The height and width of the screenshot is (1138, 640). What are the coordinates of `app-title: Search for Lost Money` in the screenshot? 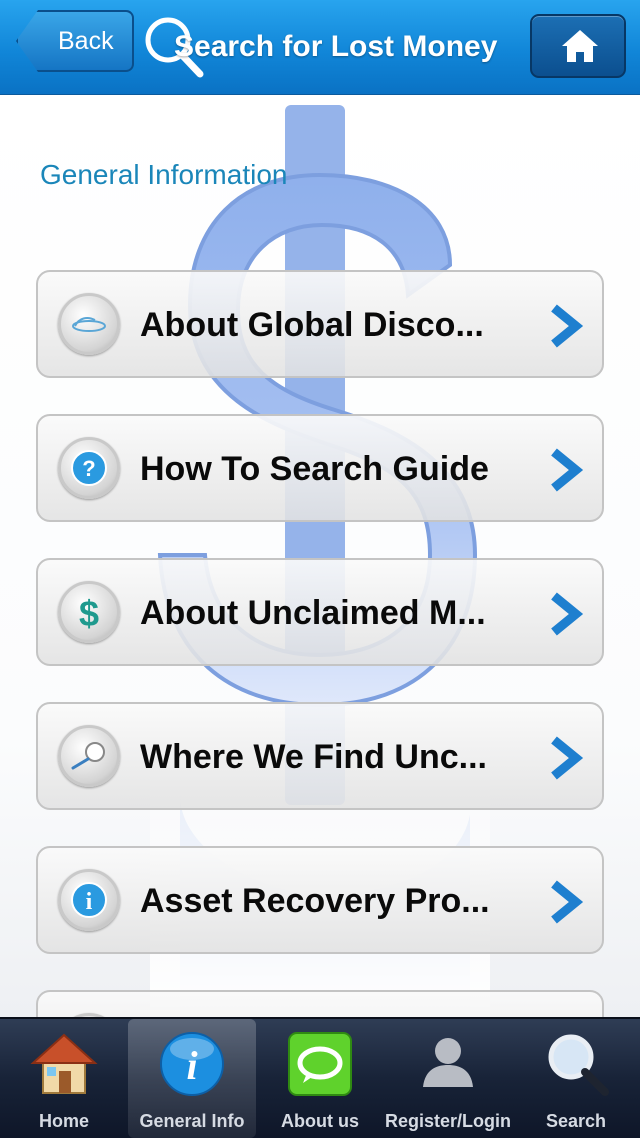 It's located at (327, 45).